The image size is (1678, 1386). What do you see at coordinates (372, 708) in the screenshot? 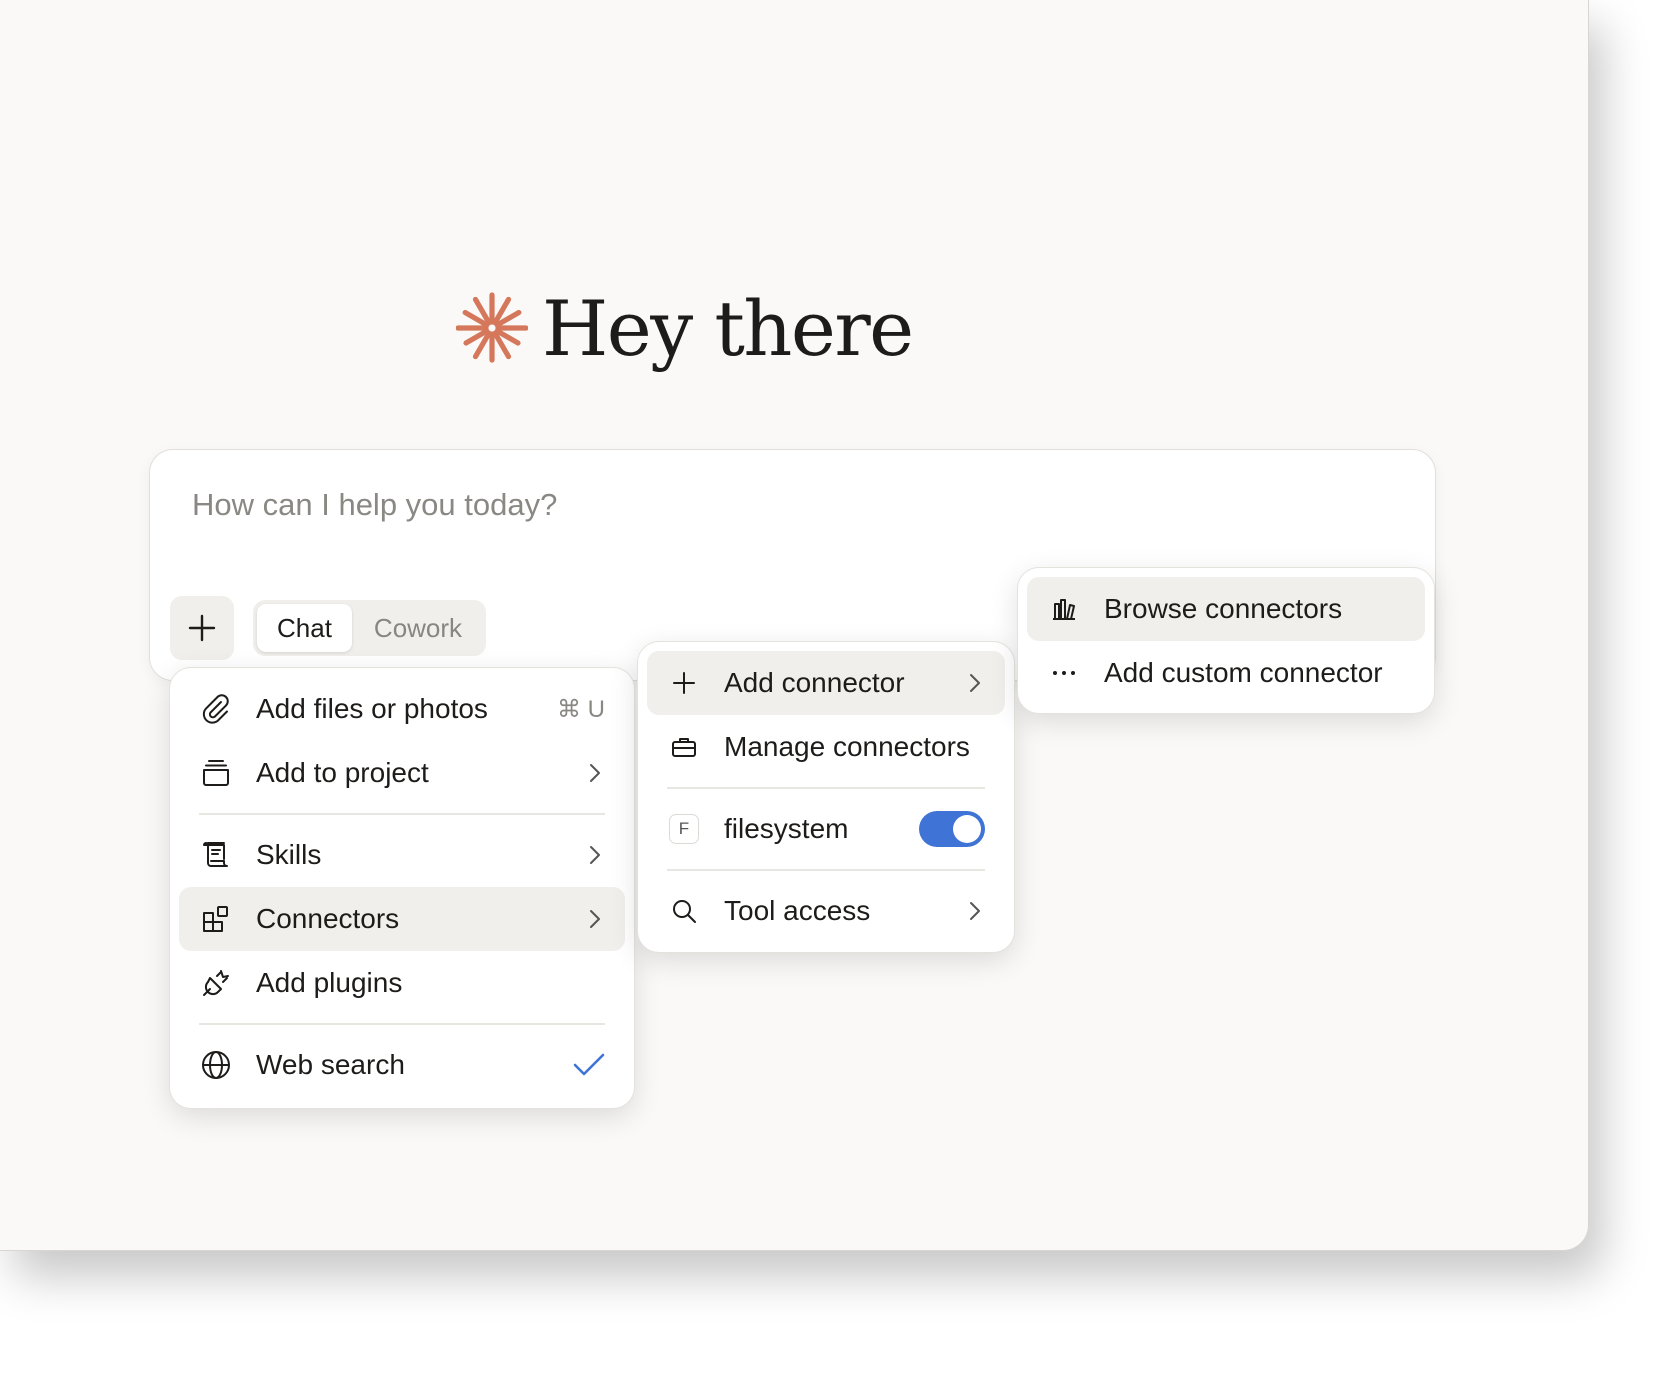
I see `menu-item-label: Add files or photos` at bounding box center [372, 708].